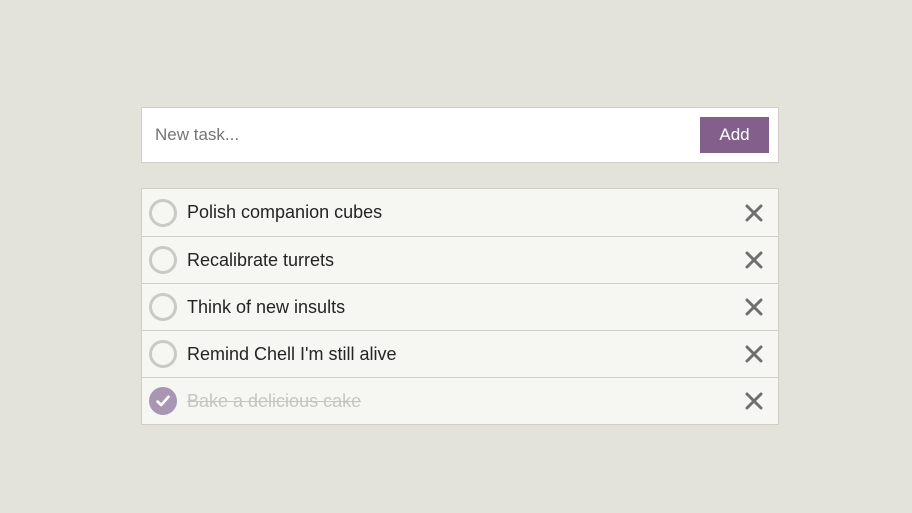 This screenshot has width=912, height=513. I want to click on check-icon, so click(163, 401).